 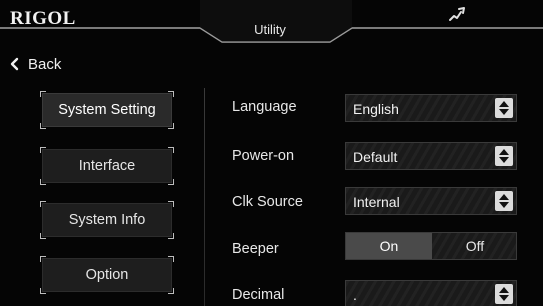 I want to click on menu-interface-button: Interface, so click(x=107, y=166).